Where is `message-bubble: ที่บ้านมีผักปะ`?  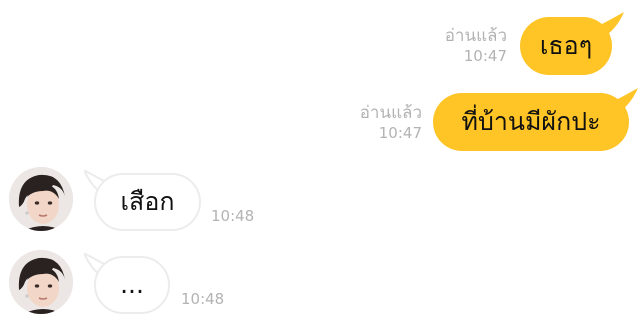 message-bubble: ที่บ้านมีผักปะ is located at coordinates (531, 122).